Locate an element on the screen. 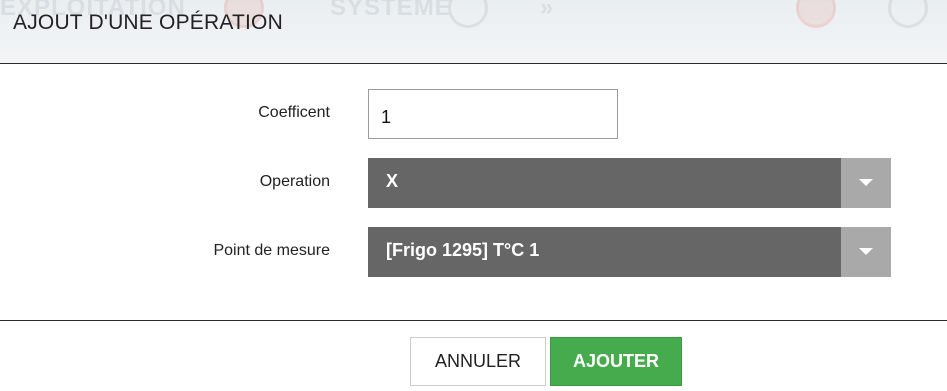 This screenshot has height=391, width=947. measure-point-selected-value: [Frigo 1295] T°C 1 is located at coordinates (463, 250).